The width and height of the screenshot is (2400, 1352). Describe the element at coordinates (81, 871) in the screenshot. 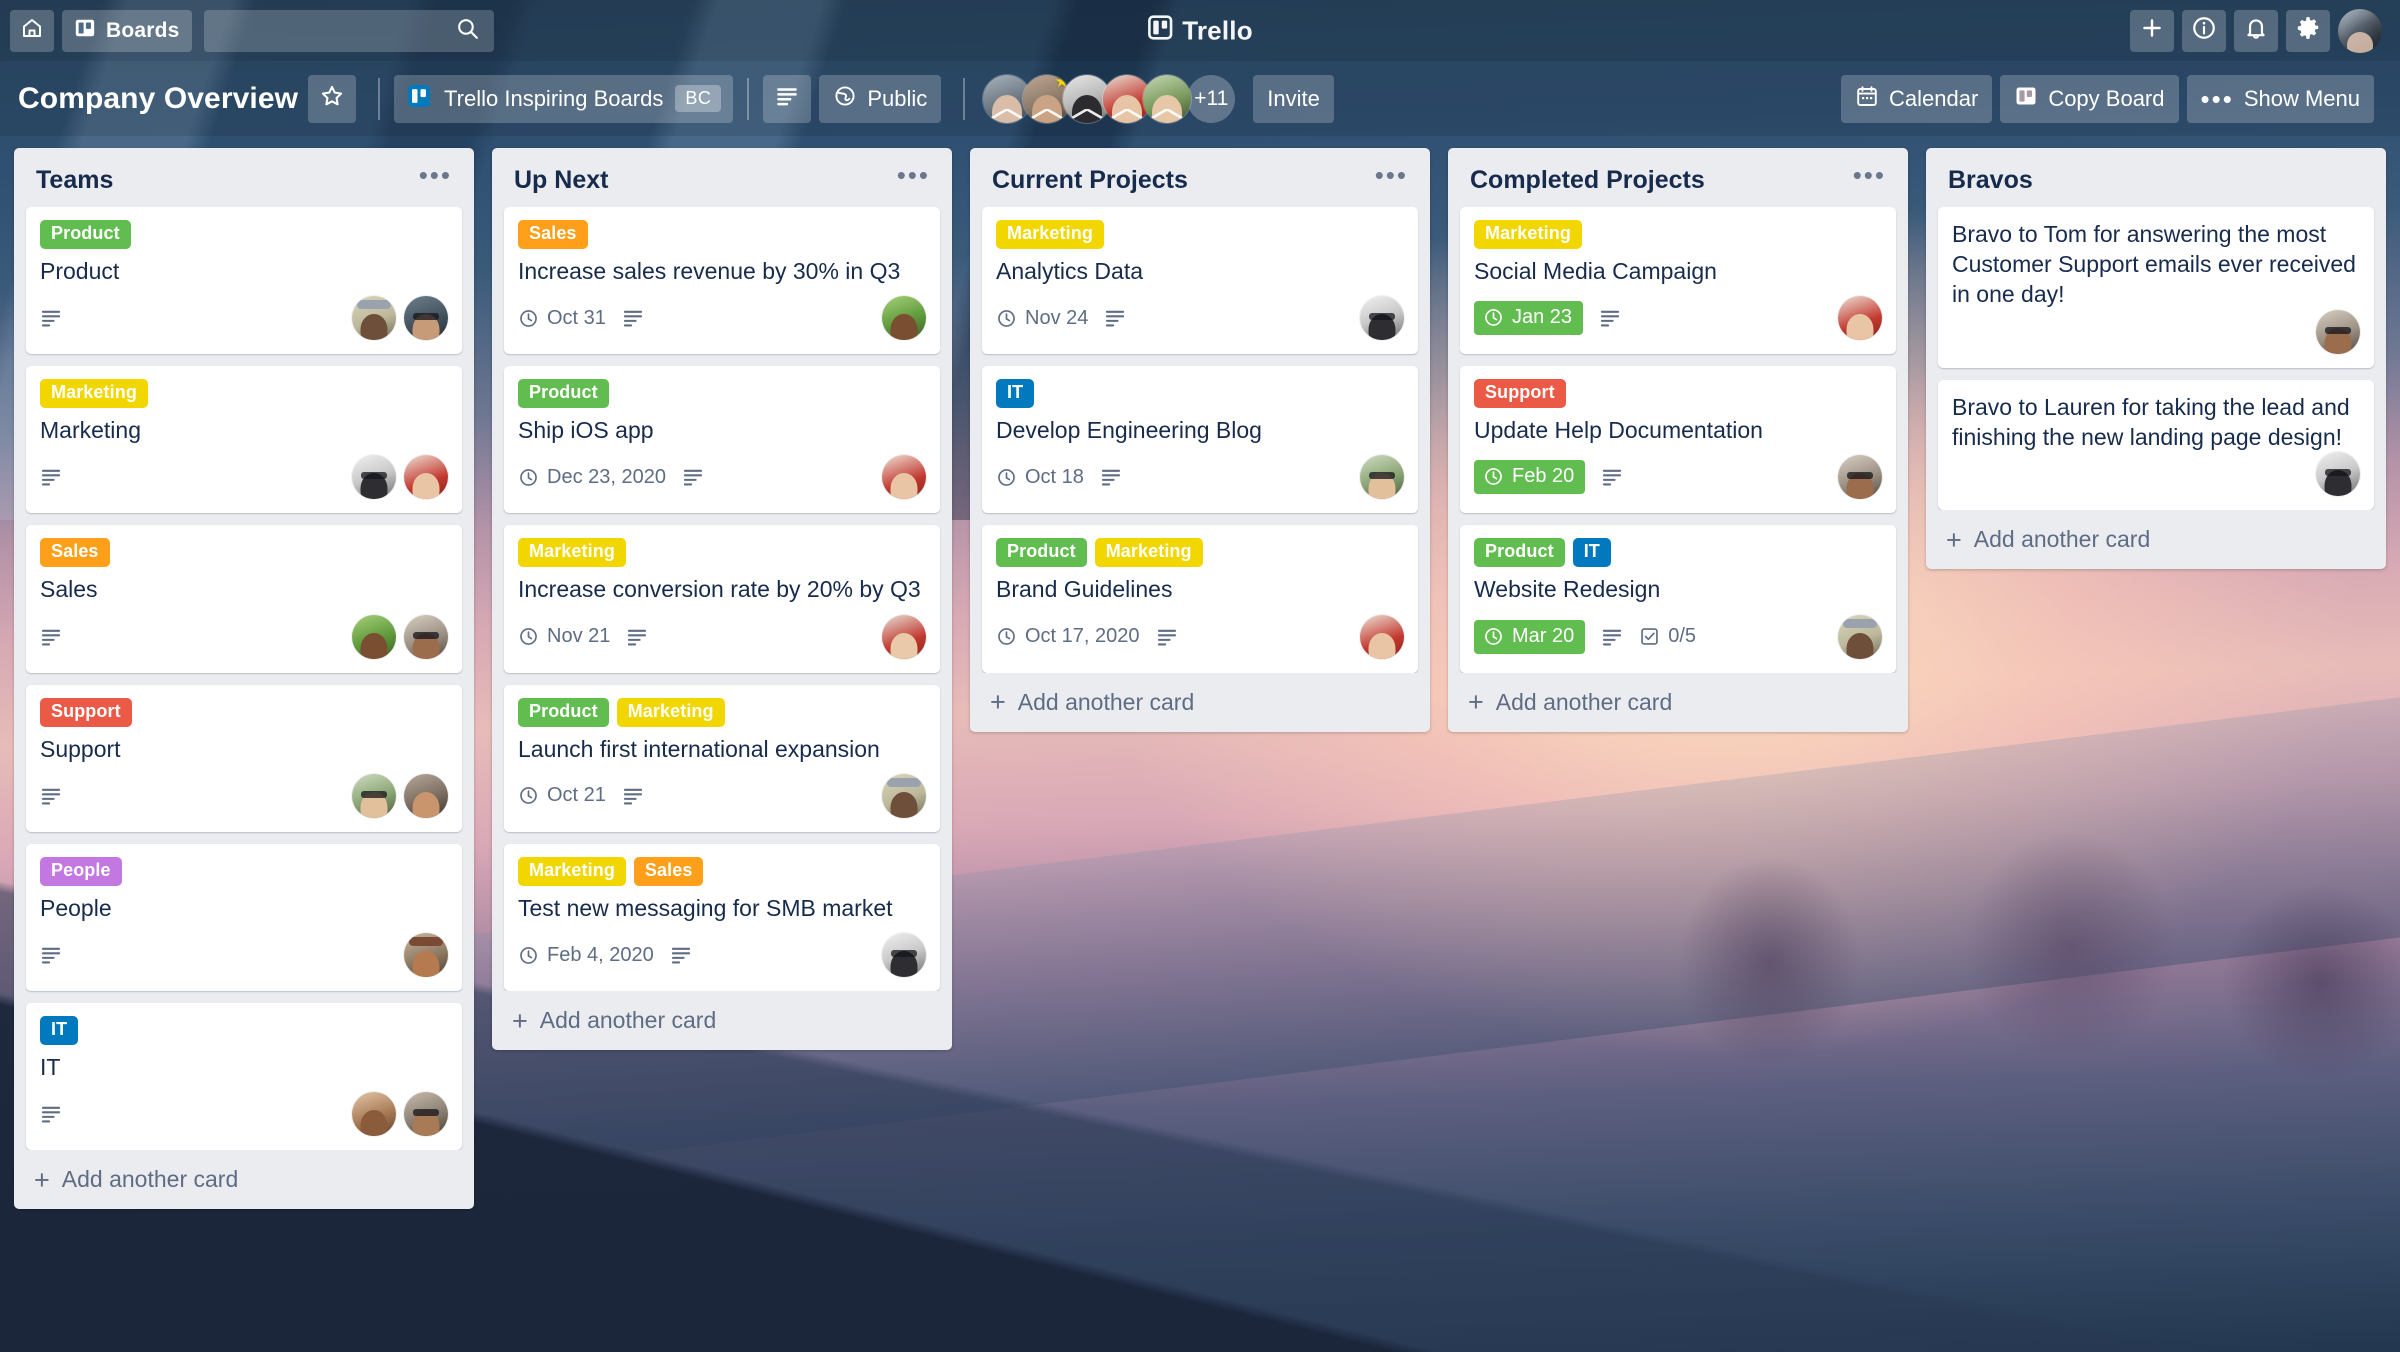

I see `label-badge: People` at that location.